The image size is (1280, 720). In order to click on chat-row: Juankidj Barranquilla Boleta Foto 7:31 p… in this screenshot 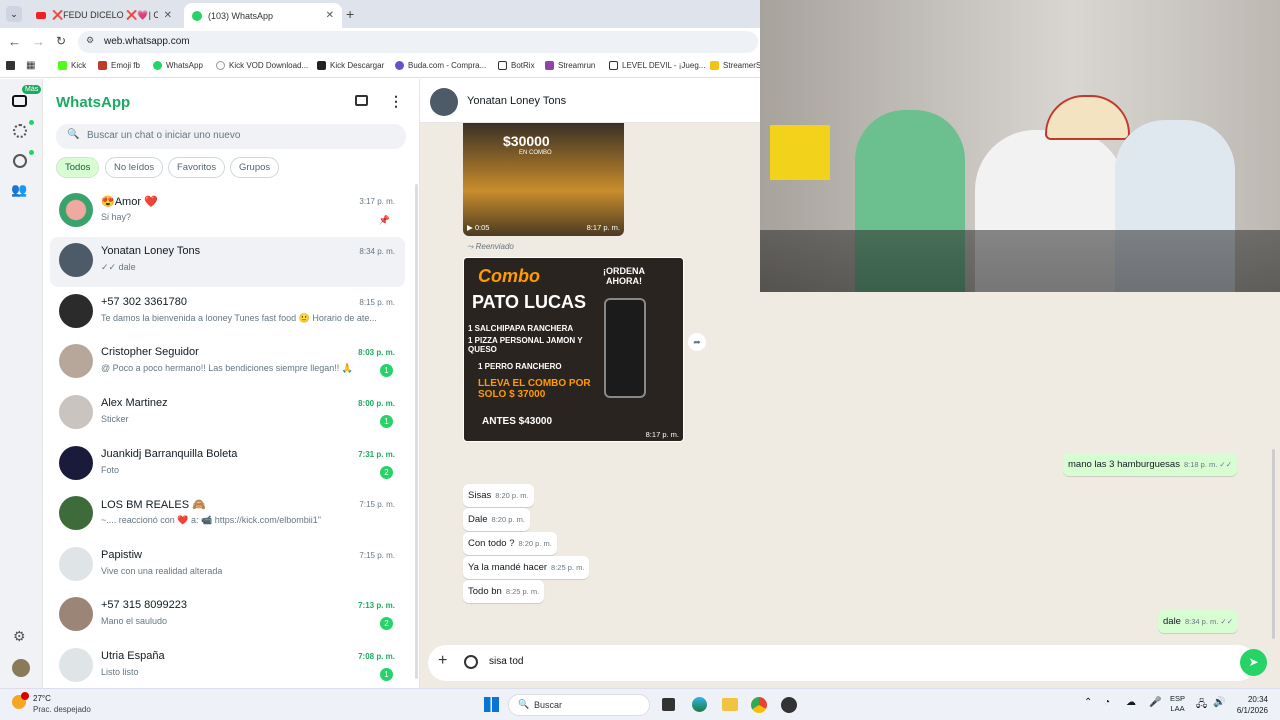, I will do `click(227, 465)`.